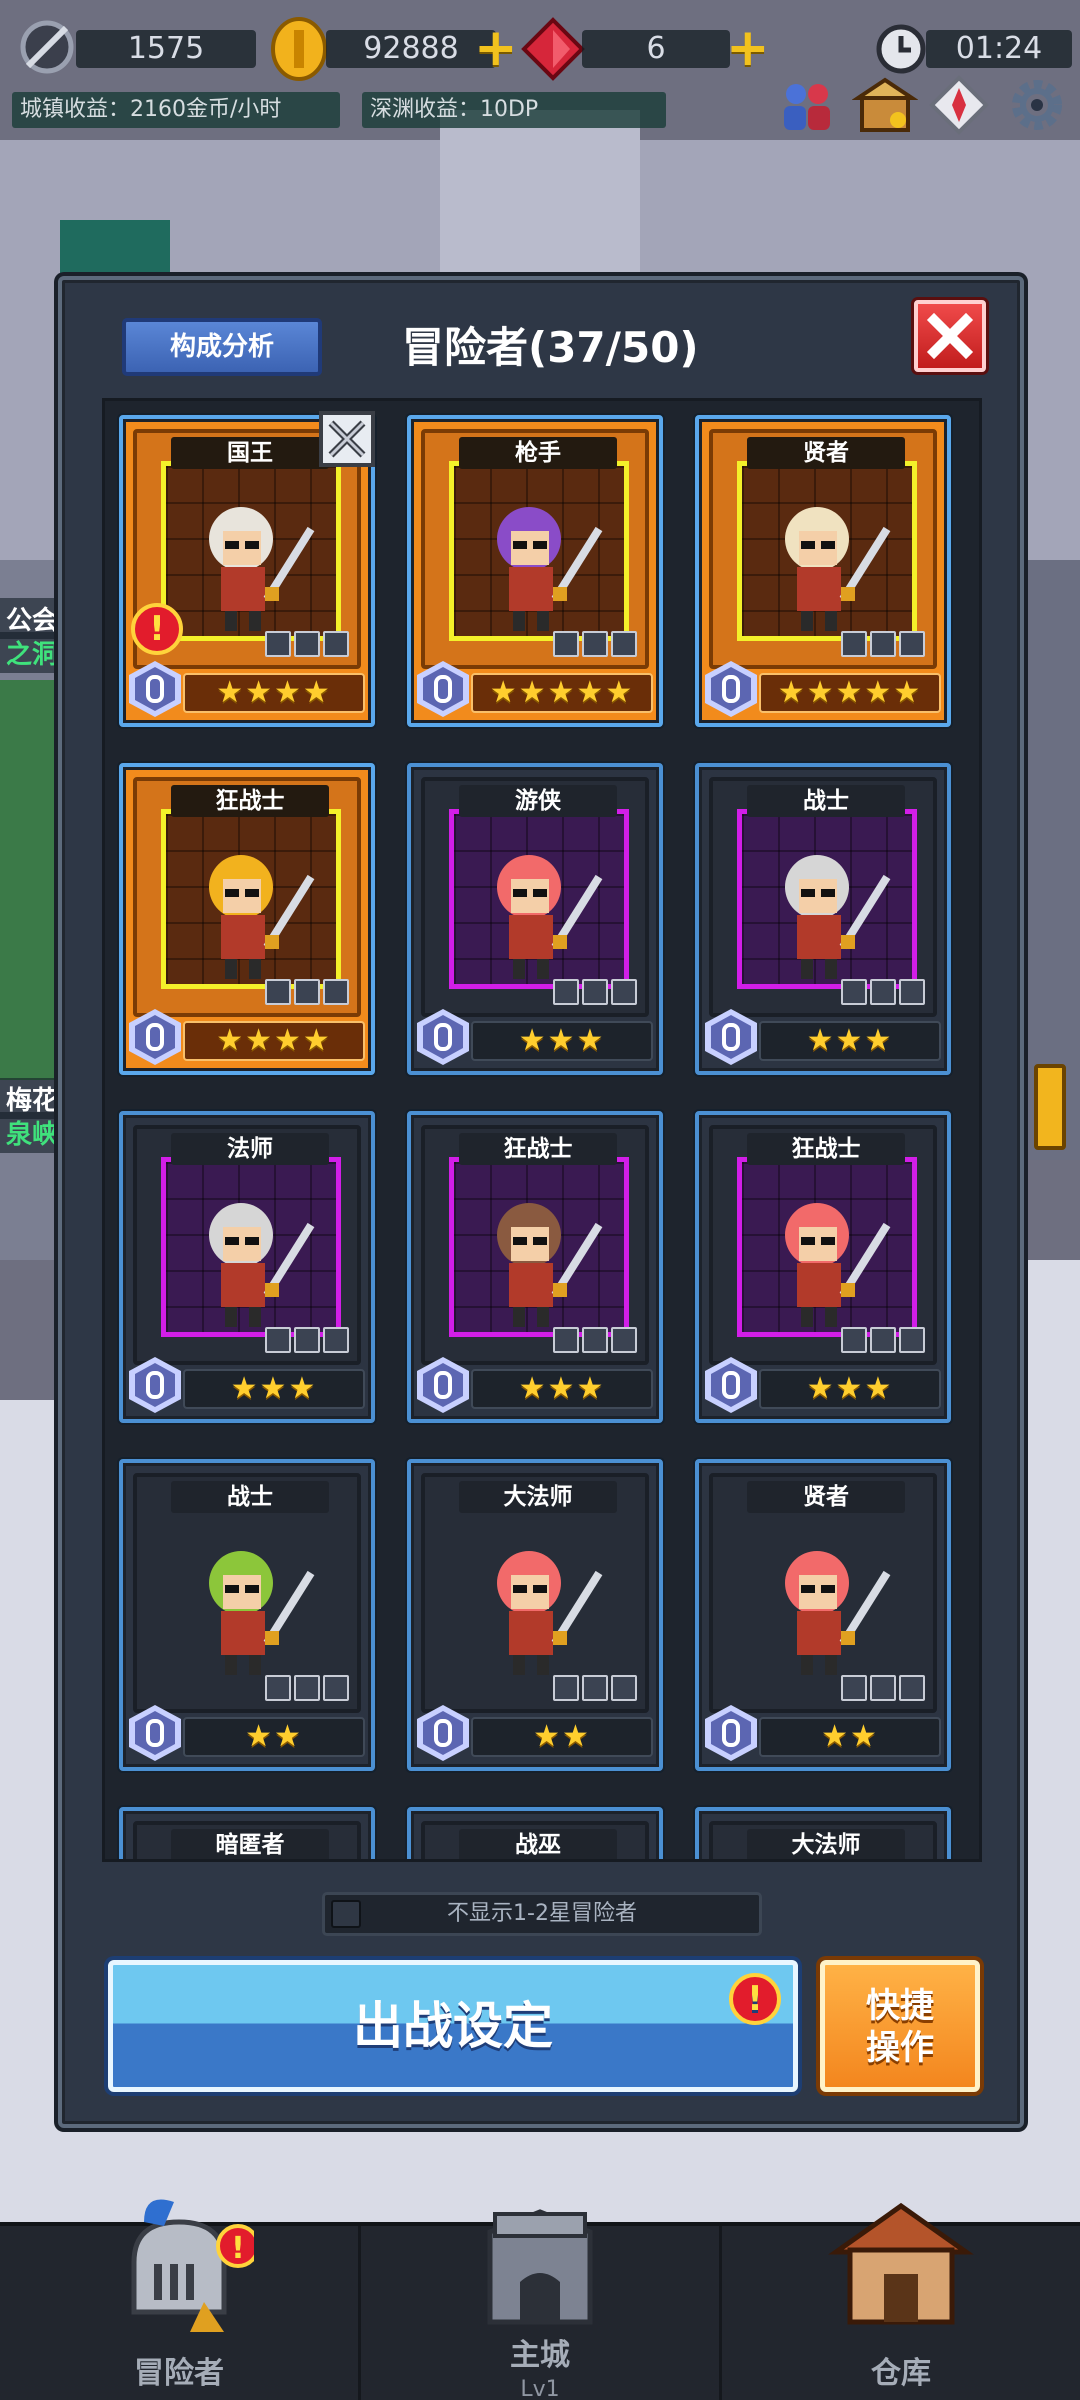  I want to click on nav-adventurers: ! 冒险者, so click(180, 2299).